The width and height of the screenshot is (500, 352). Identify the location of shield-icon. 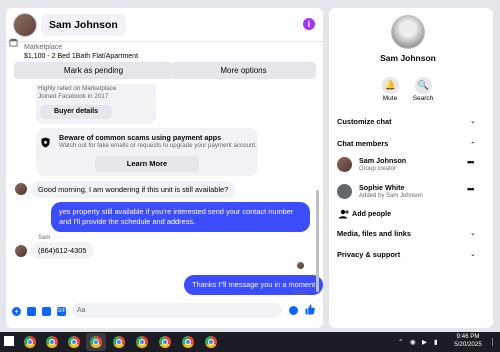
(45, 142).